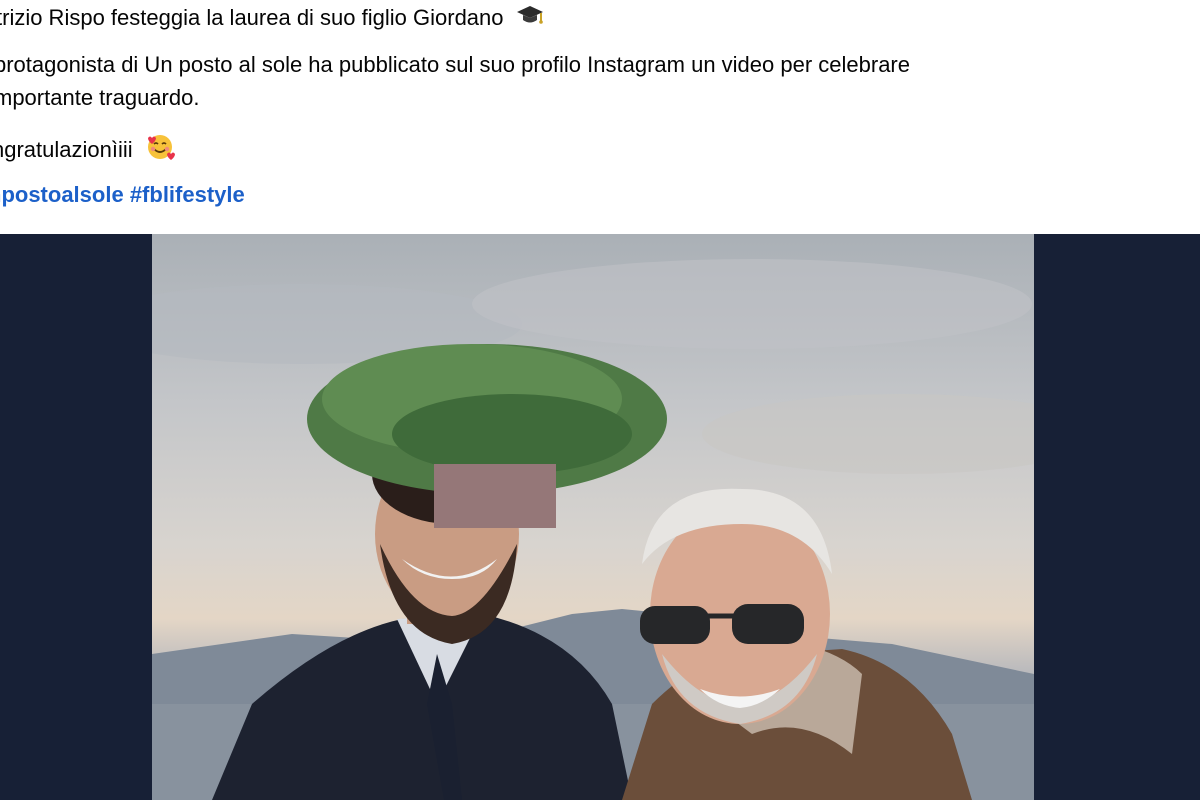 This screenshot has height=800, width=1200. What do you see at coordinates (62, 194) in the screenshot?
I see `hashtag-npostoalsole: npostoalsole` at bounding box center [62, 194].